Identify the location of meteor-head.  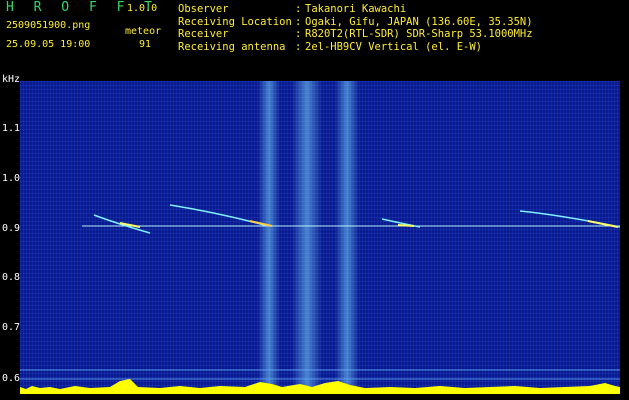
(406, 225).